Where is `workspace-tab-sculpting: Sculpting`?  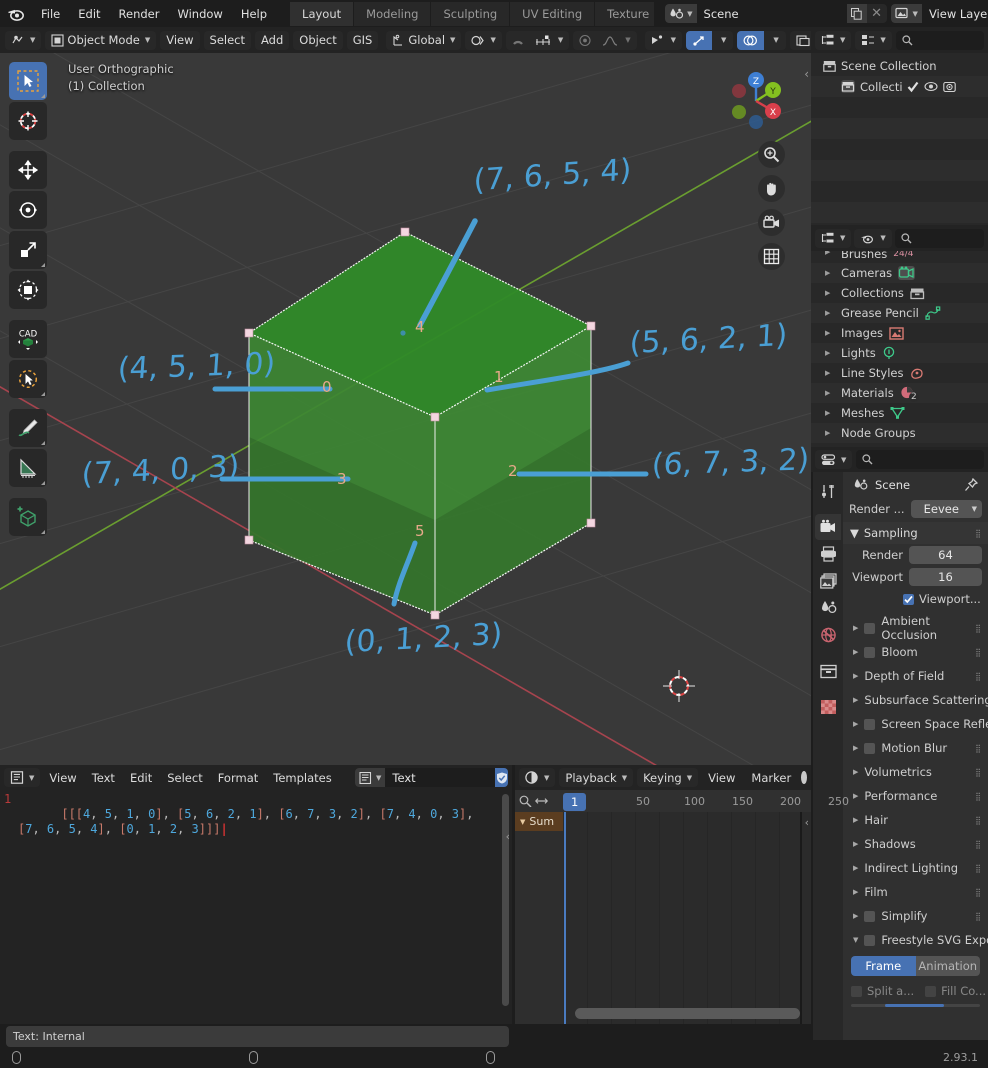 workspace-tab-sculpting: Sculpting is located at coordinates (471, 13).